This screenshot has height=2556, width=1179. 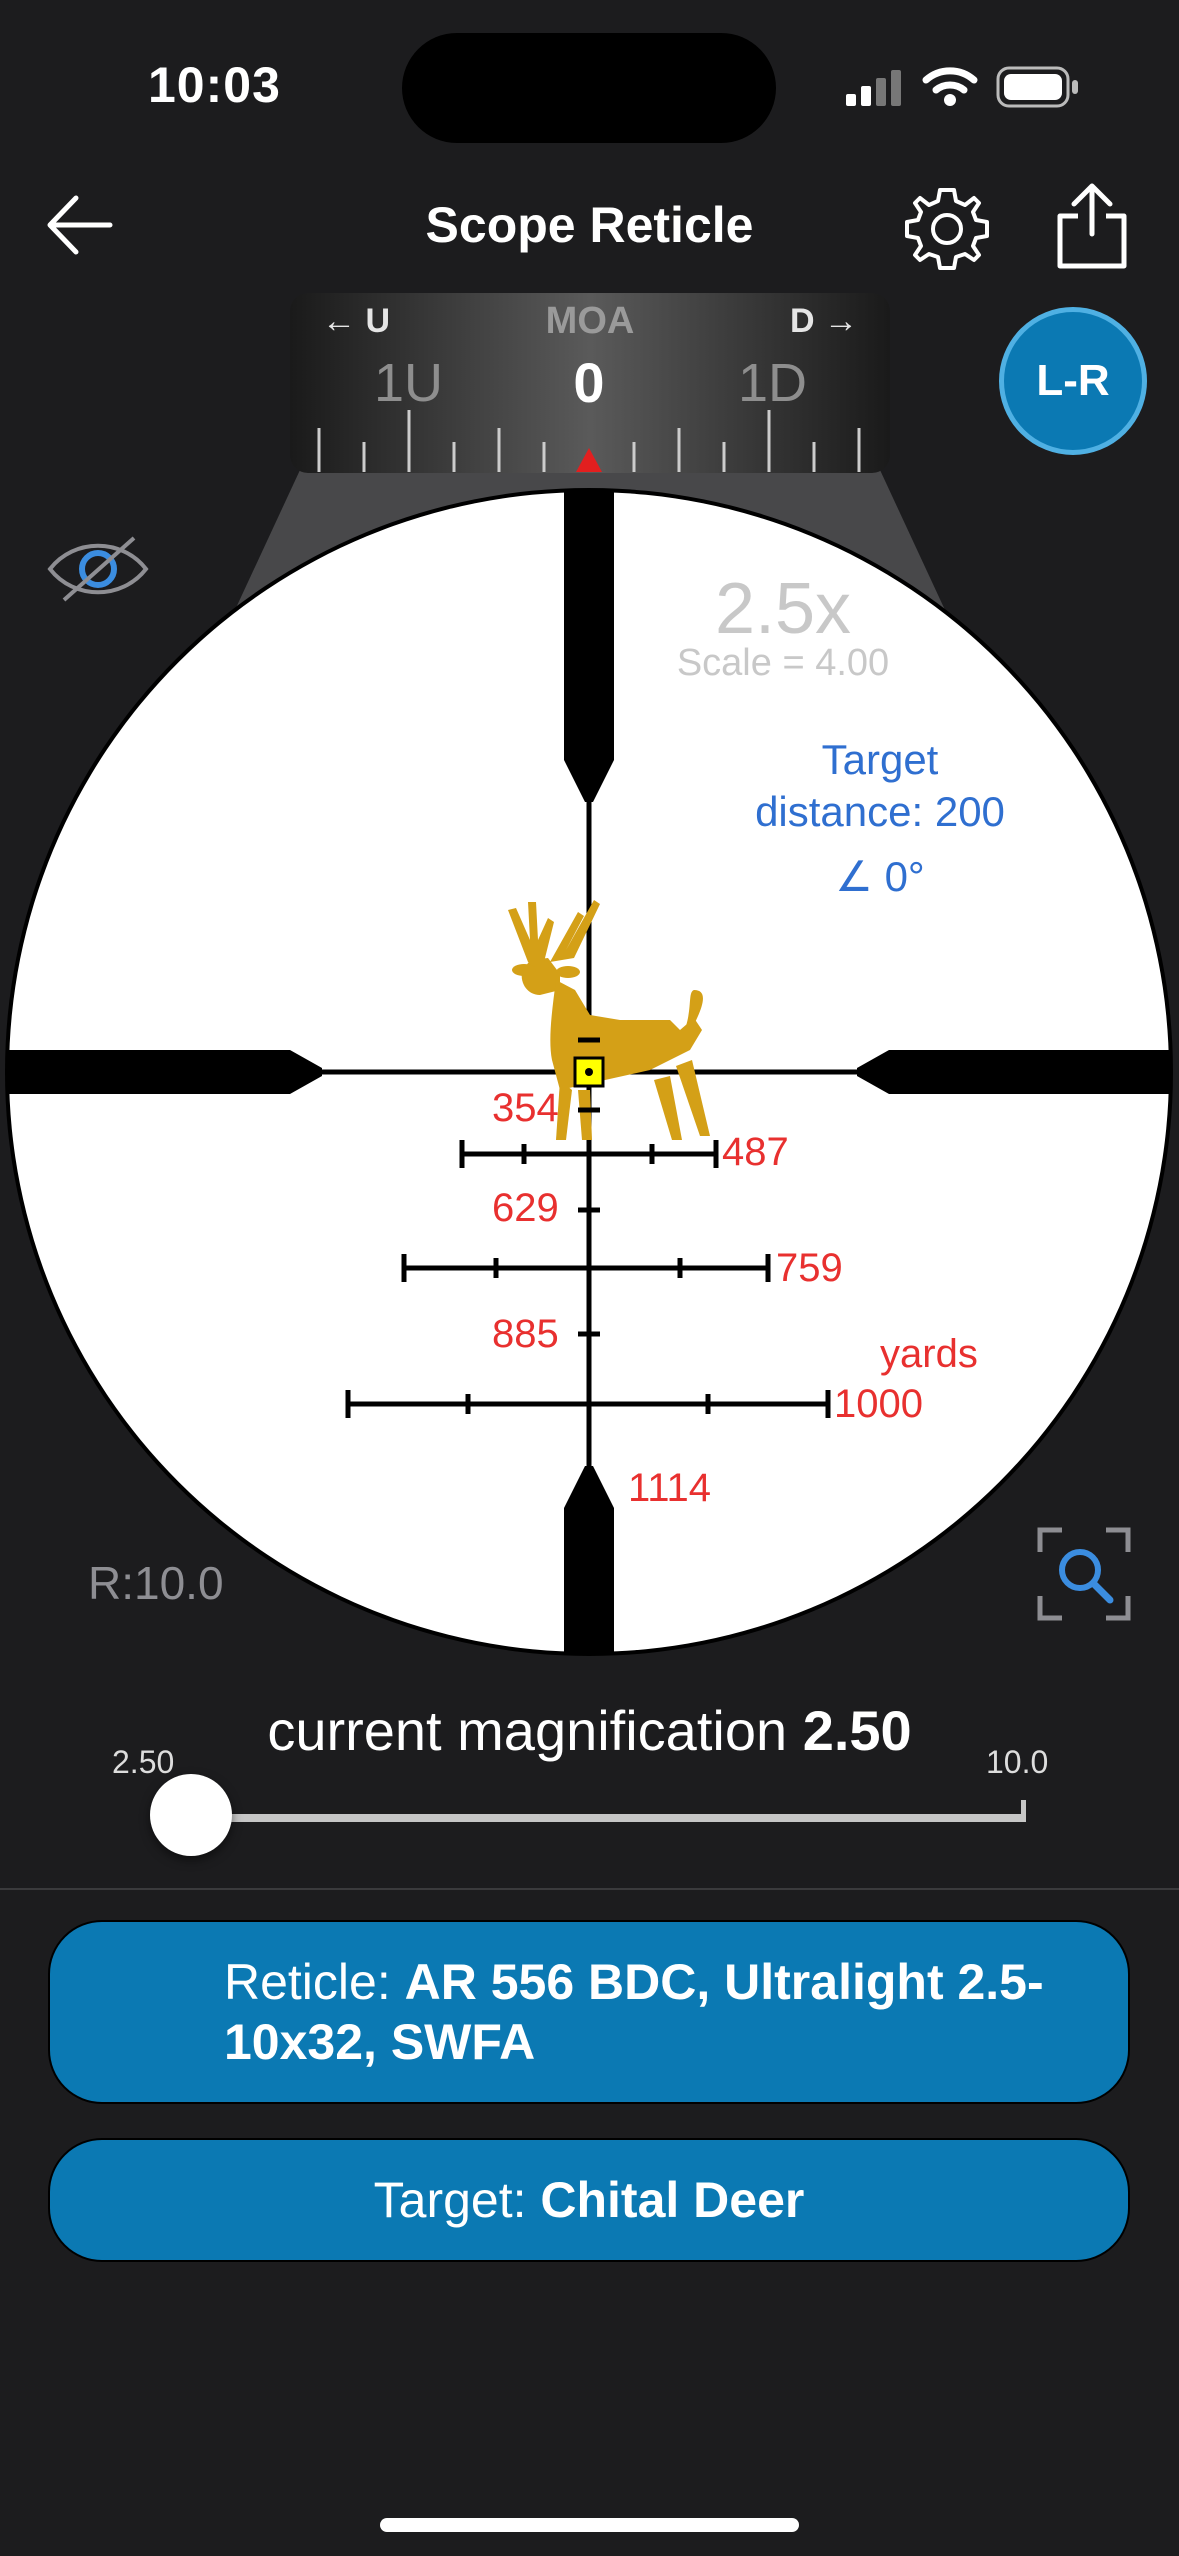 I want to click on range-label: 1114, so click(x=670, y=1488).